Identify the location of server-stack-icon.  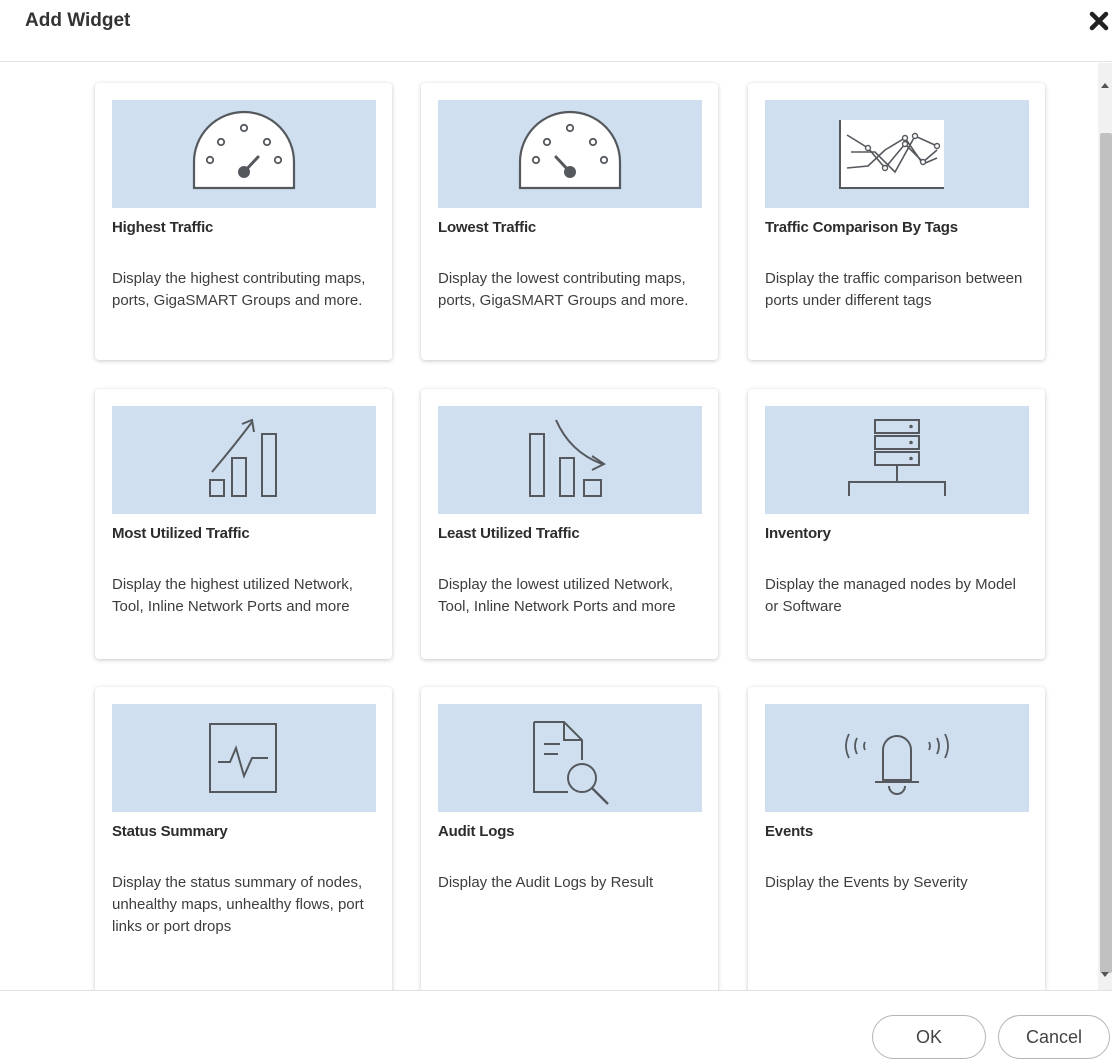
(897, 457).